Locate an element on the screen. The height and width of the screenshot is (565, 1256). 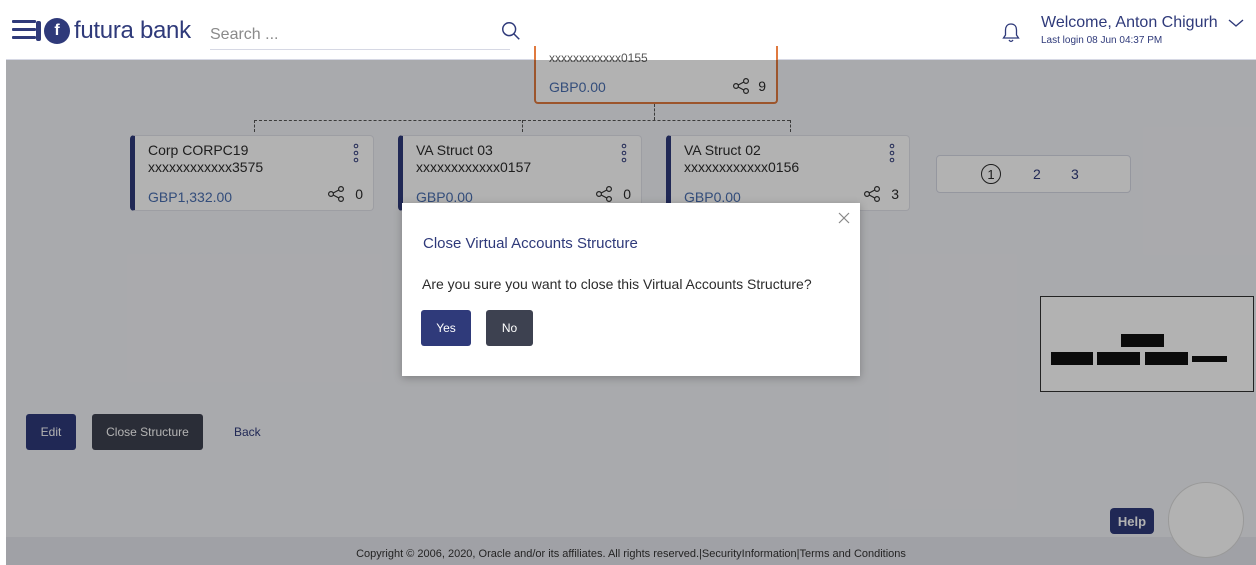
dialog-title: Close Virtual Accounts Structure is located at coordinates (530, 243).